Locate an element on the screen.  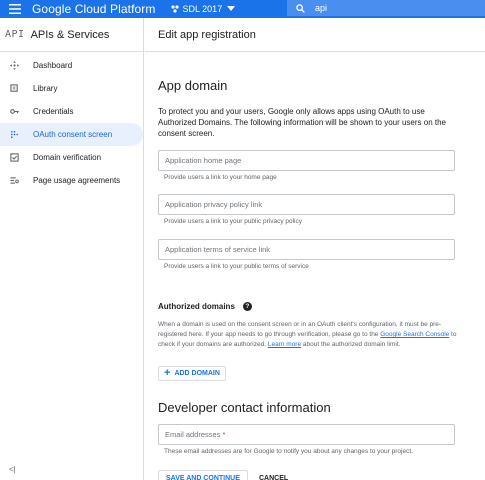
app-home-page-input: Application home page is located at coordinates (306, 160).